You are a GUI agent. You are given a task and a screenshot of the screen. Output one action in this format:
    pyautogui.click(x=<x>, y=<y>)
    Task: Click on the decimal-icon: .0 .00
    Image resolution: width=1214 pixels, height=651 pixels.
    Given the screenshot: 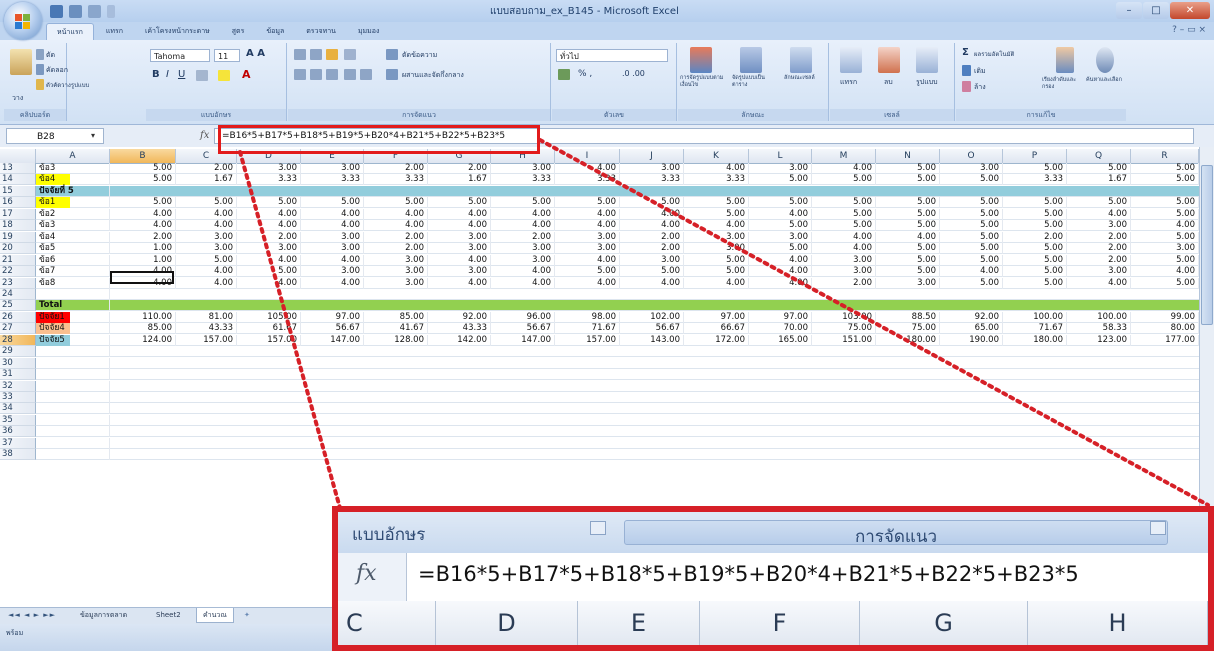 What is the action you would take?
    pyautogui.click(x=633, y=73)
    